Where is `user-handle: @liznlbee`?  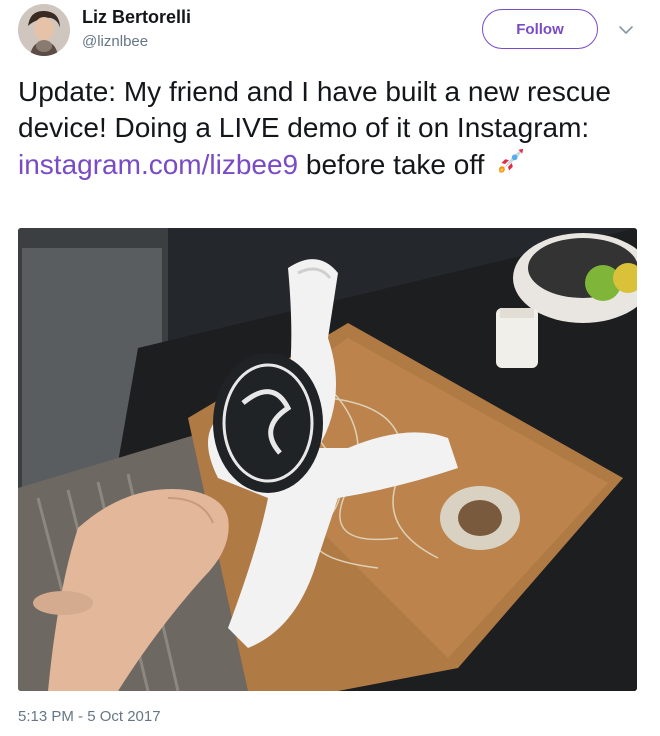 user-handle: @liznlbee is located at coordinates (115, 41).